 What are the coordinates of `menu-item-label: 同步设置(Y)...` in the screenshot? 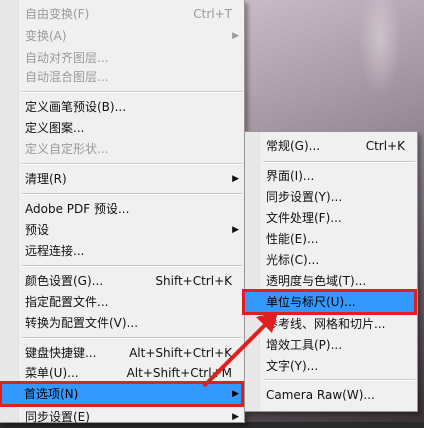 It's located at (304, 197).